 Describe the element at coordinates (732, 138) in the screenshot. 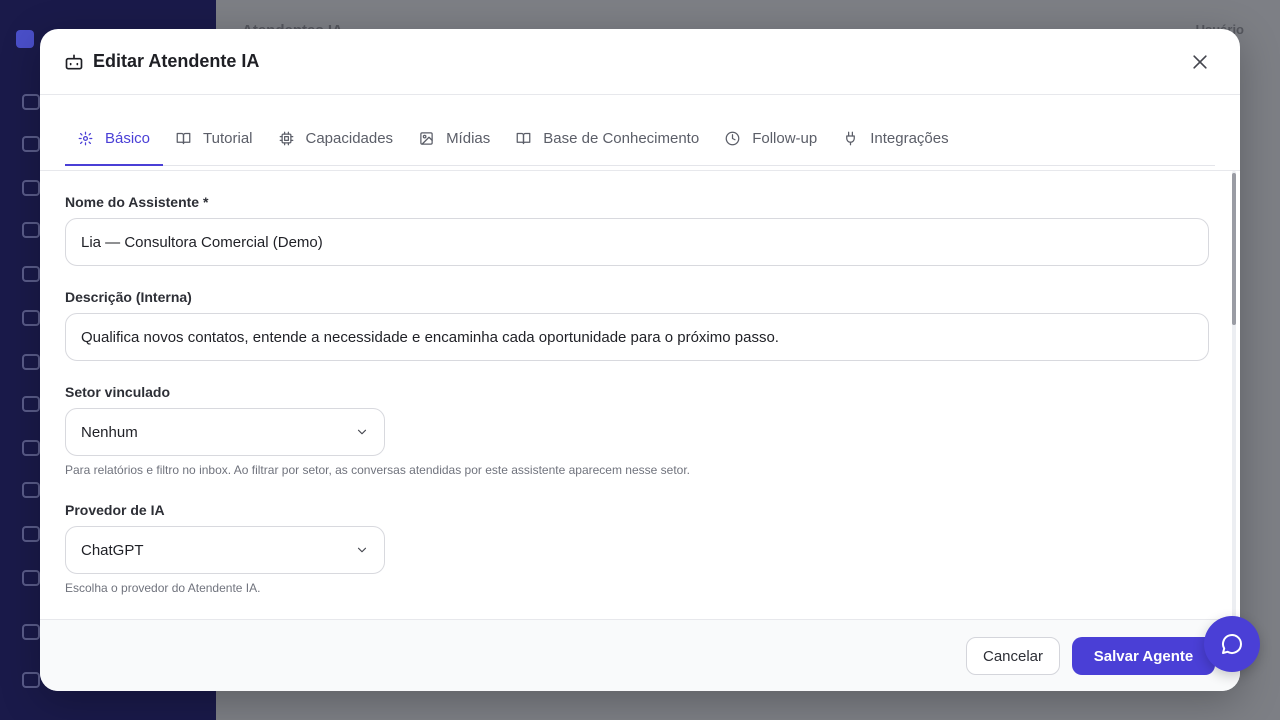

I see `clock-icon` at that location.